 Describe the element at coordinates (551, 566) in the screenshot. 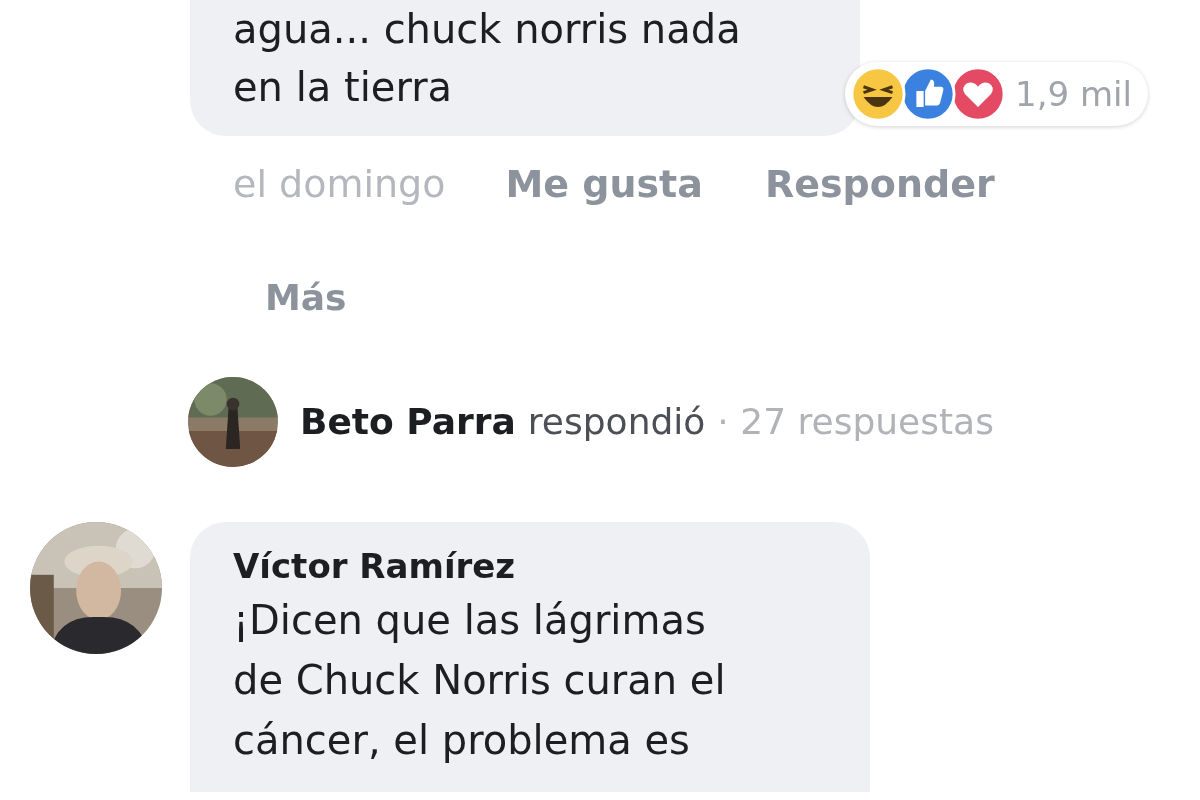

I see `author-name: Víctor Ramírez` at that location.